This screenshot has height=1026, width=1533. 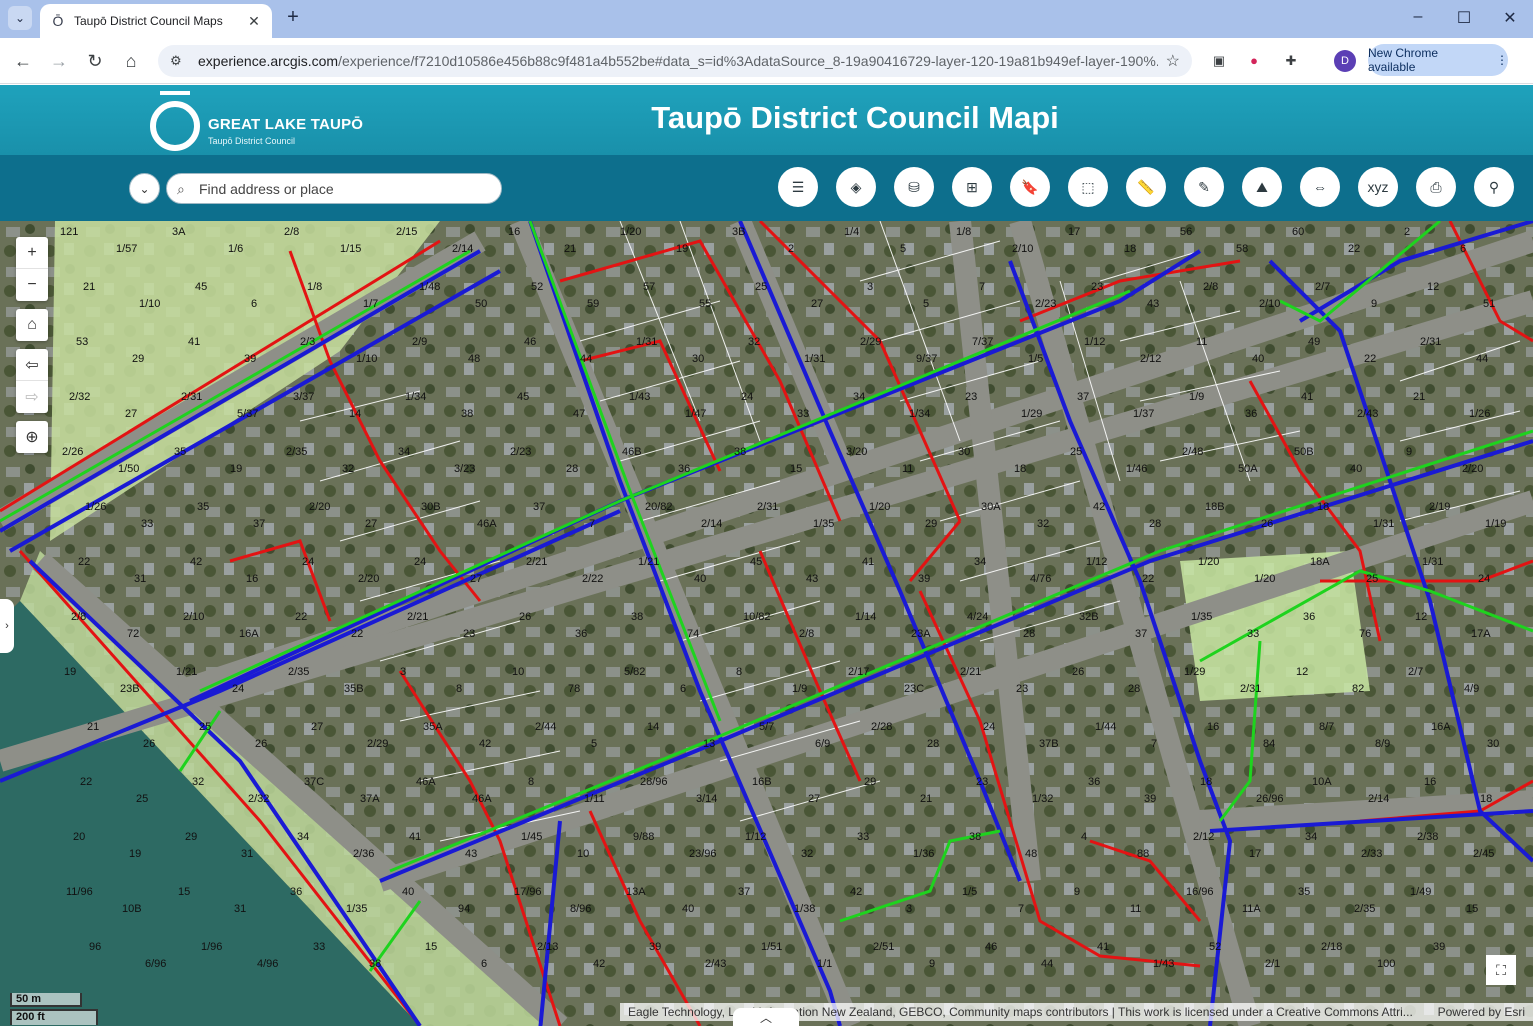 I want to click on parcel-label: 7, so click(x=1021, y=909).